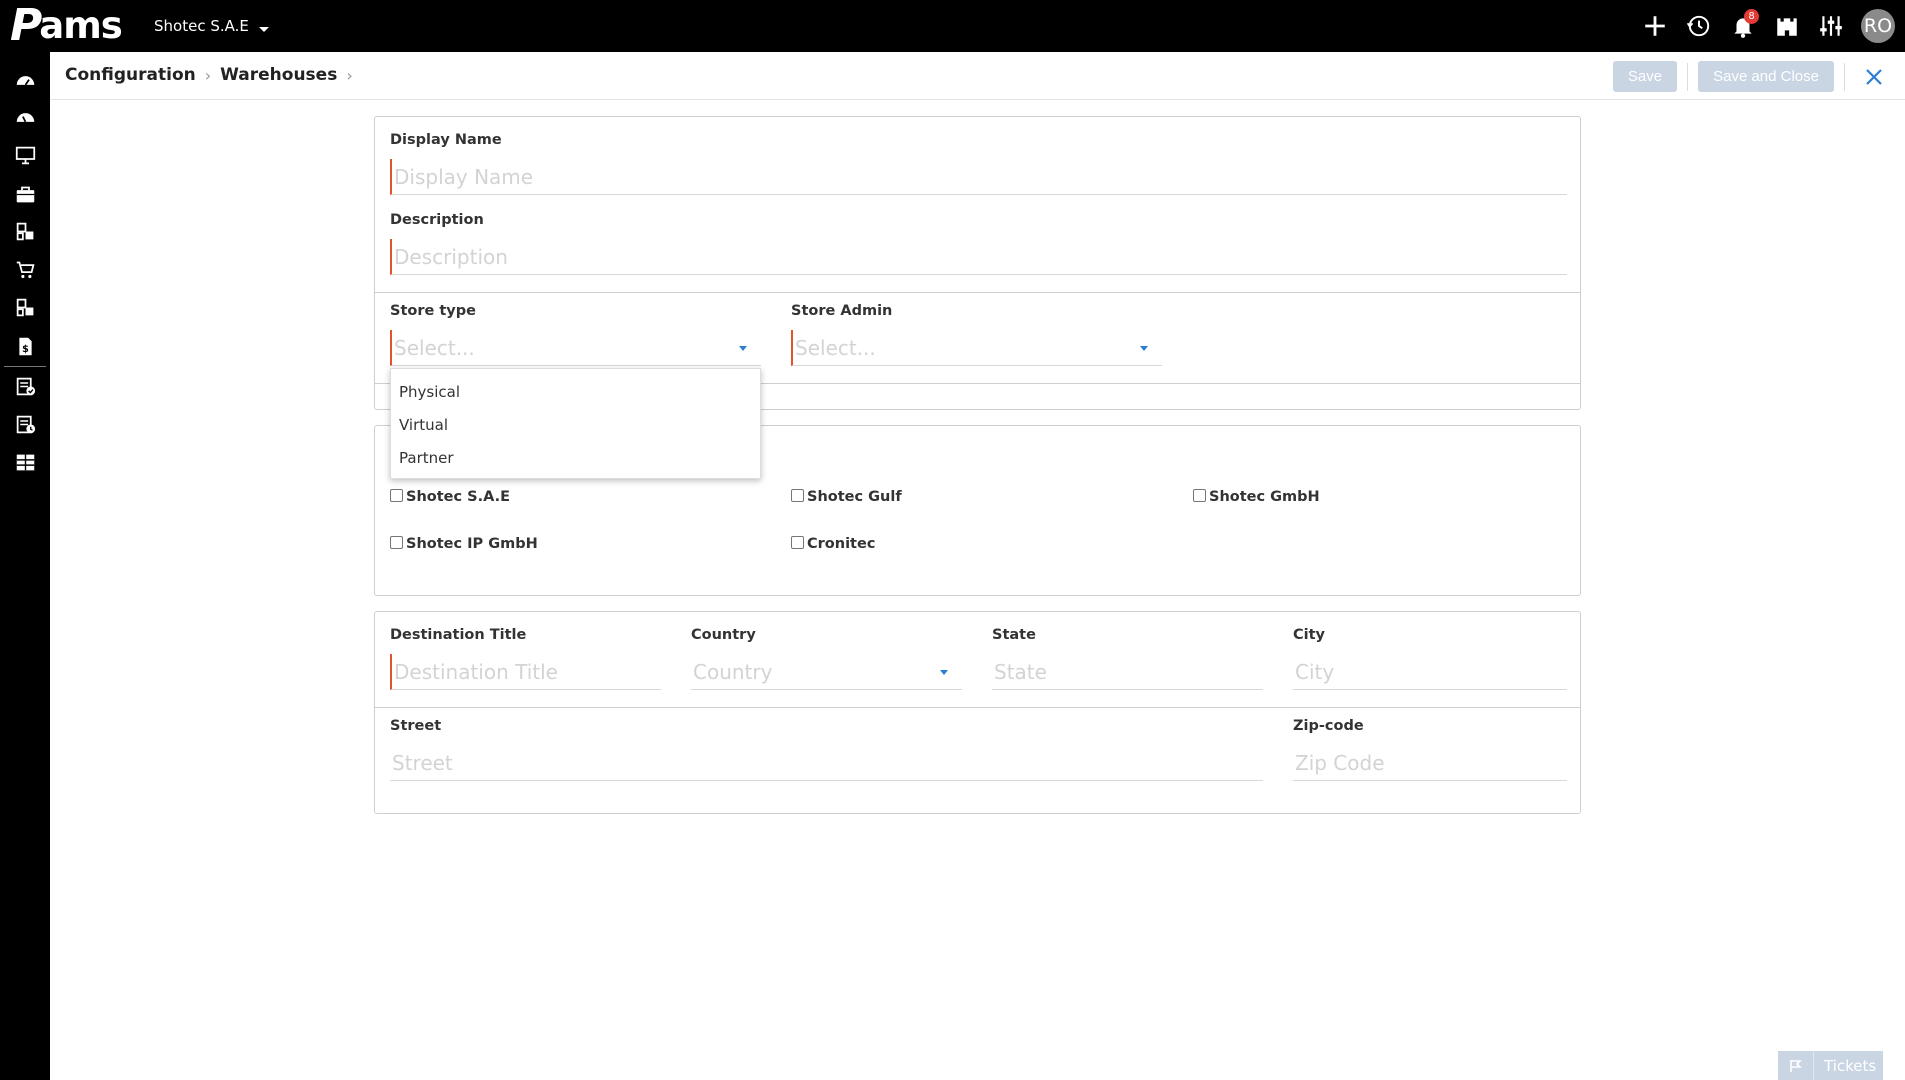  I want to click on city-label: City, so click(1309, 635).